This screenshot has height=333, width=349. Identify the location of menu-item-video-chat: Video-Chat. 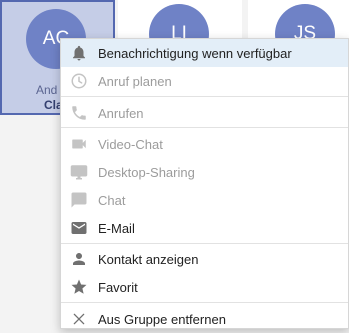
(204, 144).